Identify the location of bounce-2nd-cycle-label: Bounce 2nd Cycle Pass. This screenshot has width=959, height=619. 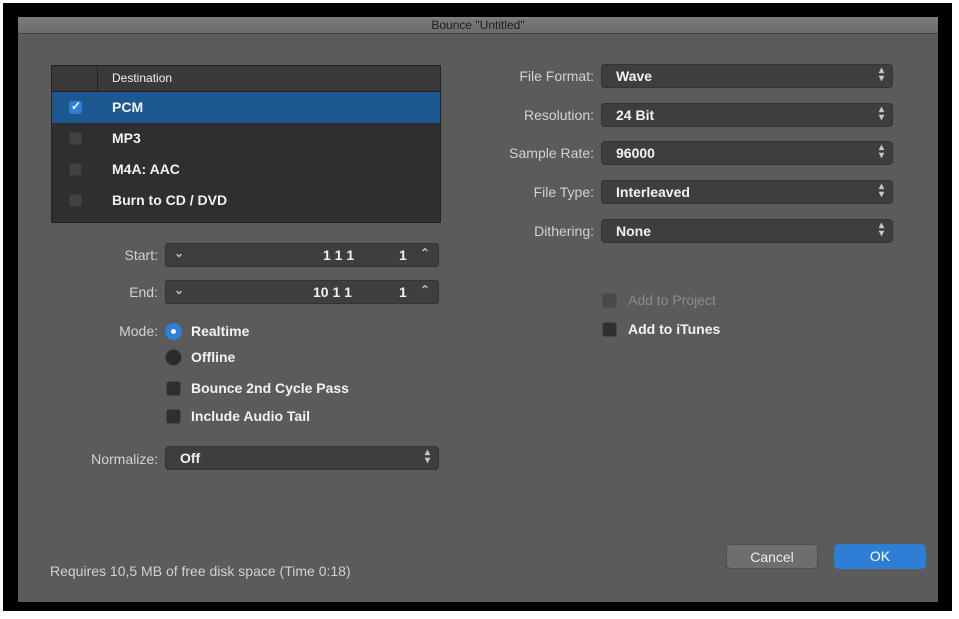
(270, 388).